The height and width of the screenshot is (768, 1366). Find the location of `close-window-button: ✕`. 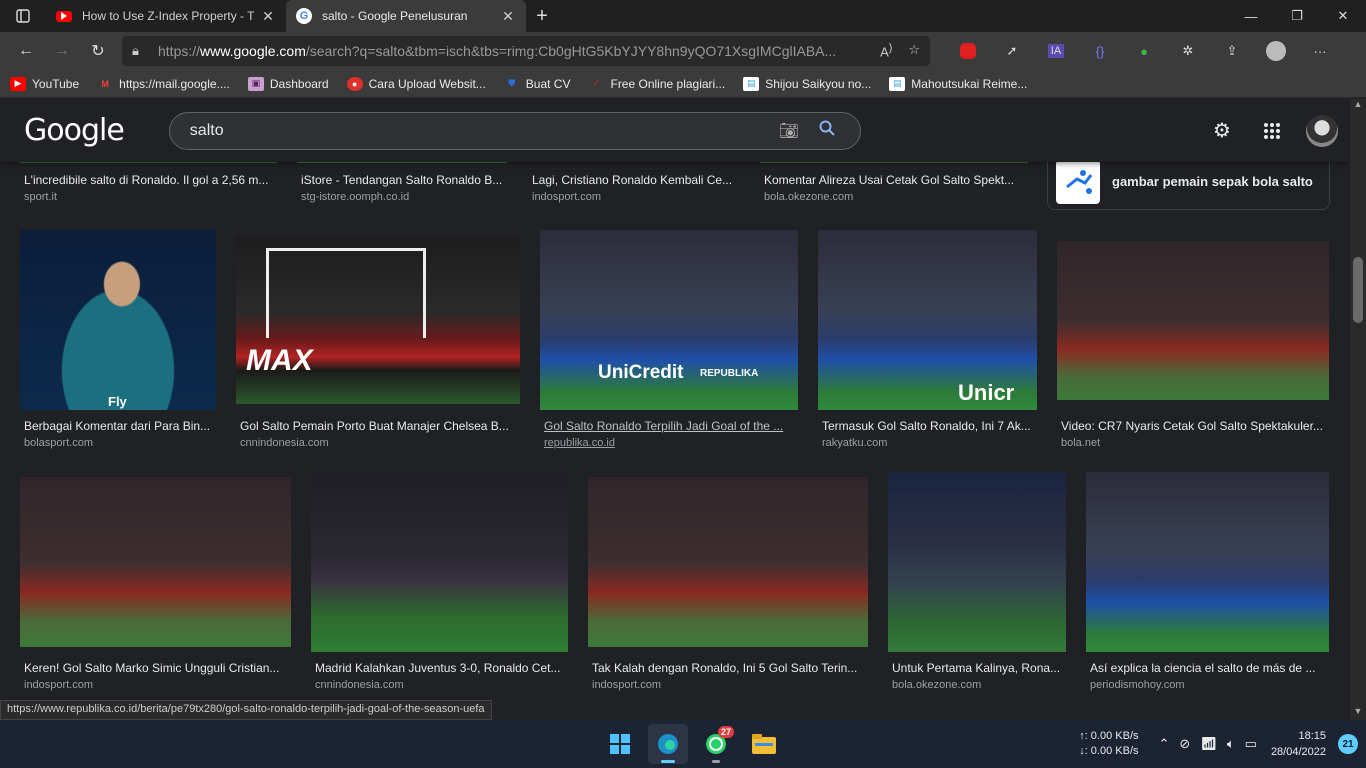

close-window-button: ✕ is located at coordinates (1343, 16).